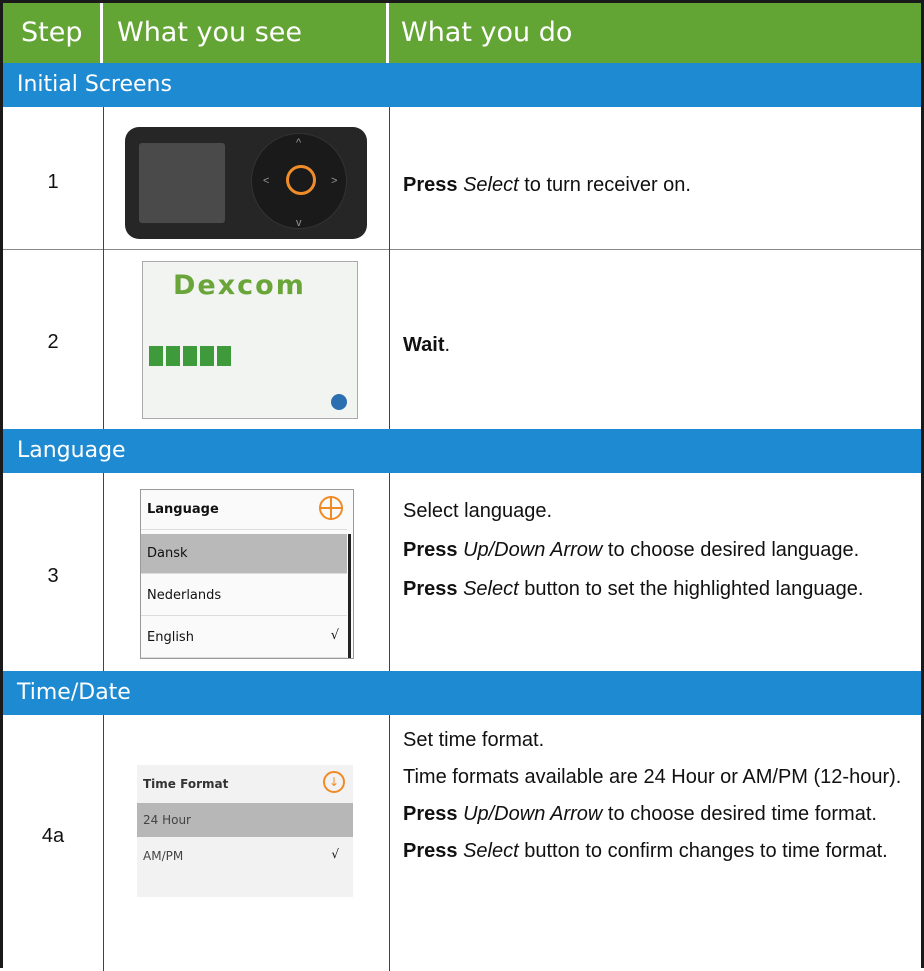  What do you see at coordinates (244, 554) in the screenshot?
I see `language-option: Dansk` at bounding box center [244, 554].